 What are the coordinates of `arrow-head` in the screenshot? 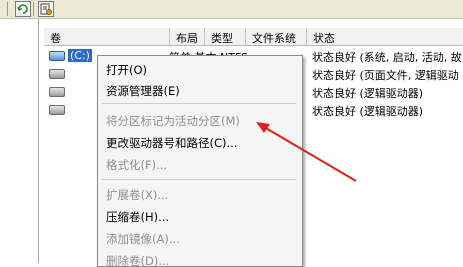 It's located at (263, 127).